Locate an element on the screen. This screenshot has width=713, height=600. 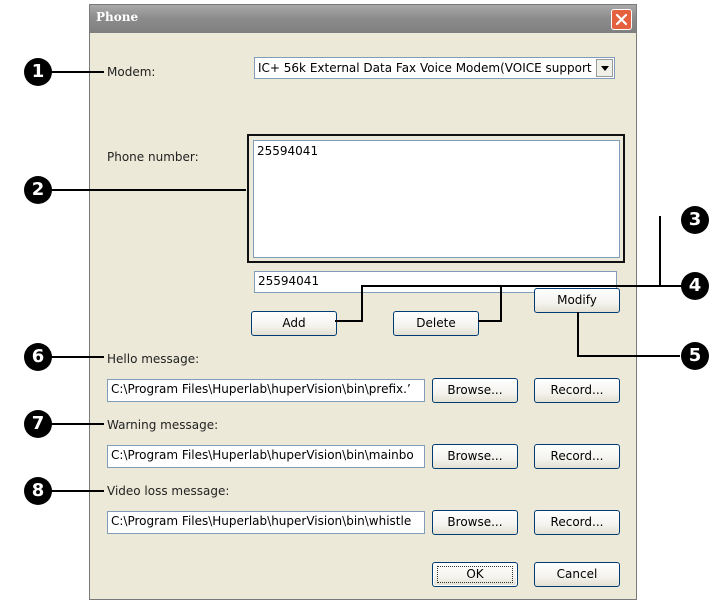
callout-marker-4: 4 is located at coordinates (695, 286).